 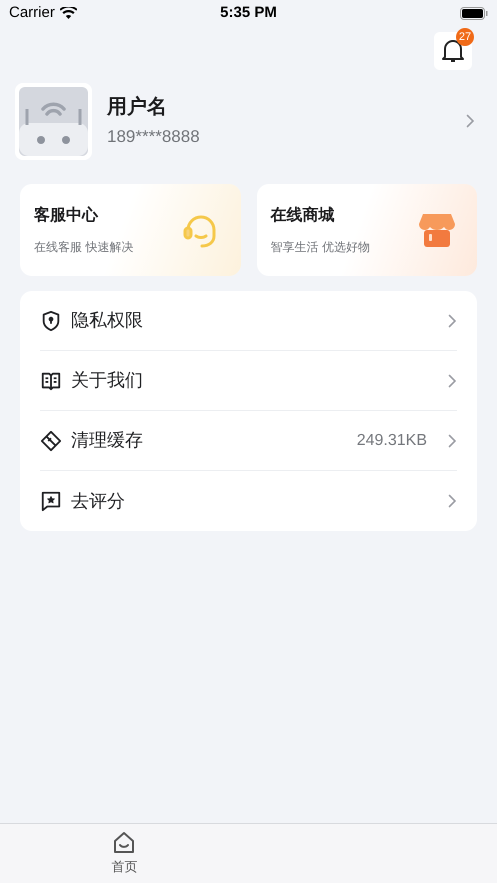 What do you see at coordinates (248, 12) in the screenshot?
I see `clock-time: 5:35 PM` at bounding box center [248, 12].